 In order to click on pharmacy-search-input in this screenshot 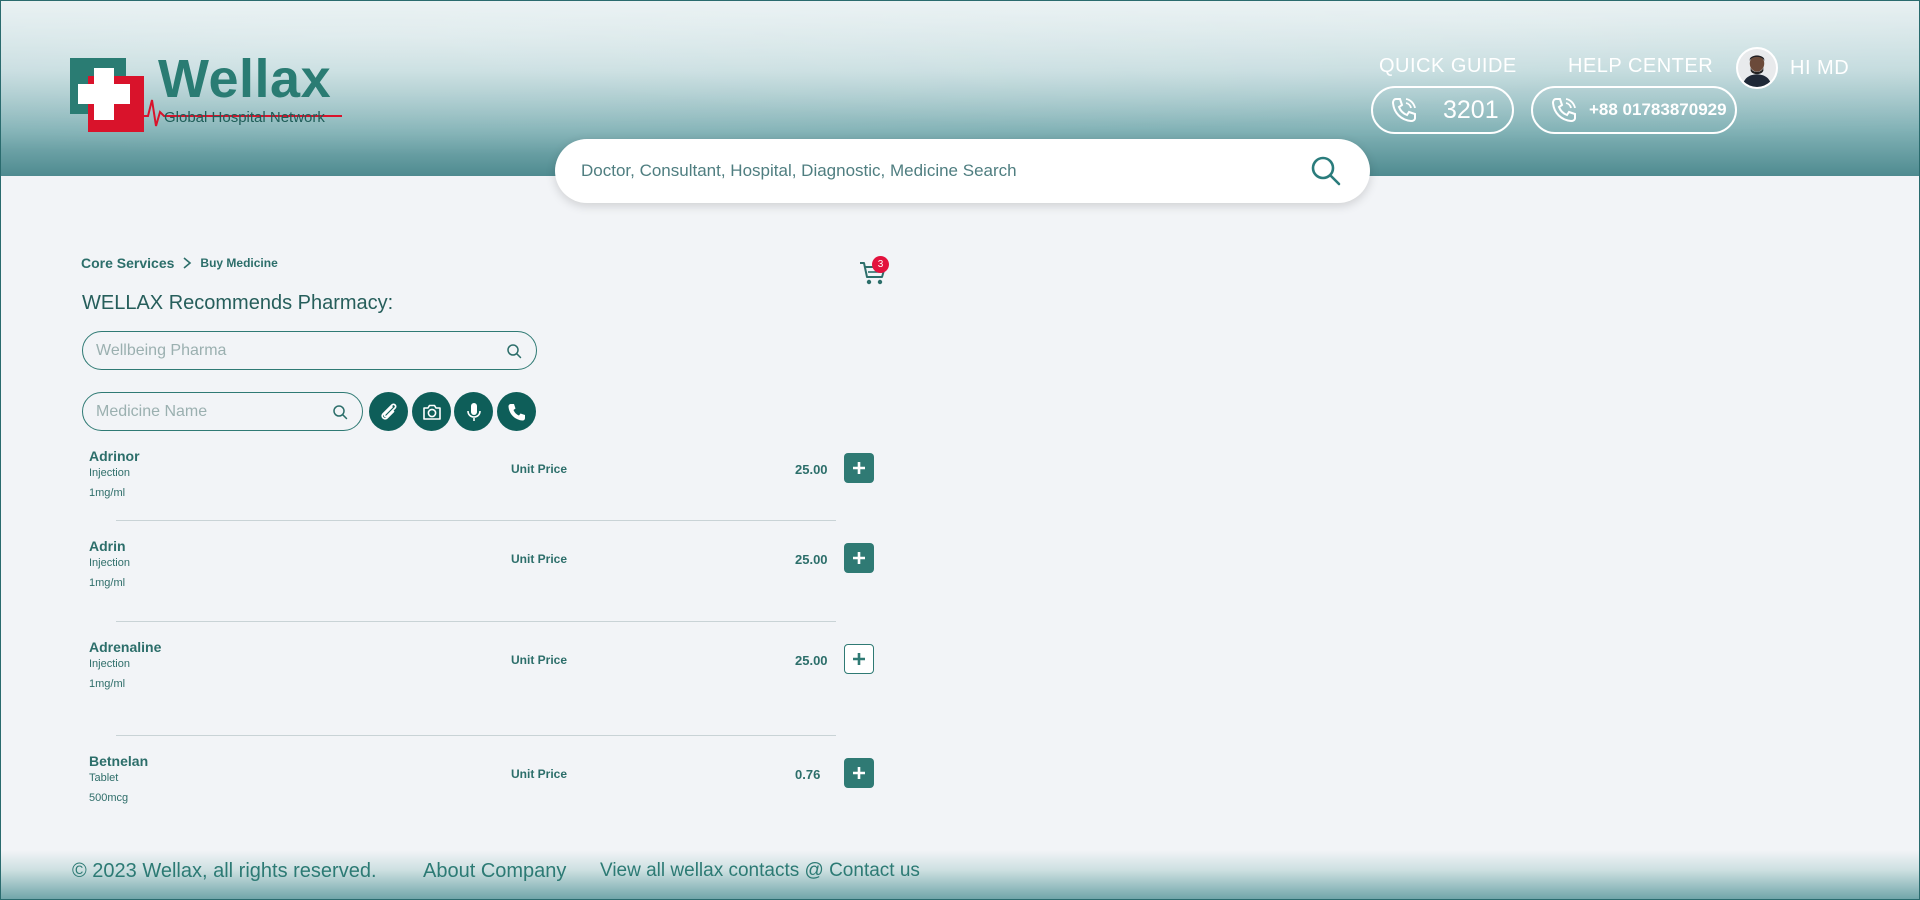, I will do `click(301, 350)`.